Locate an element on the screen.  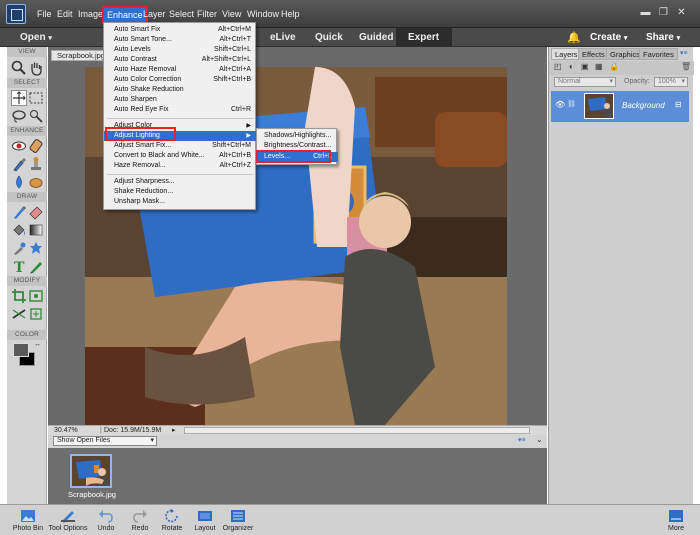
menu-item-auto-haze-removal: Auto Haze Removal Alt+Ctrl+A is located at coordinates (180, 70).